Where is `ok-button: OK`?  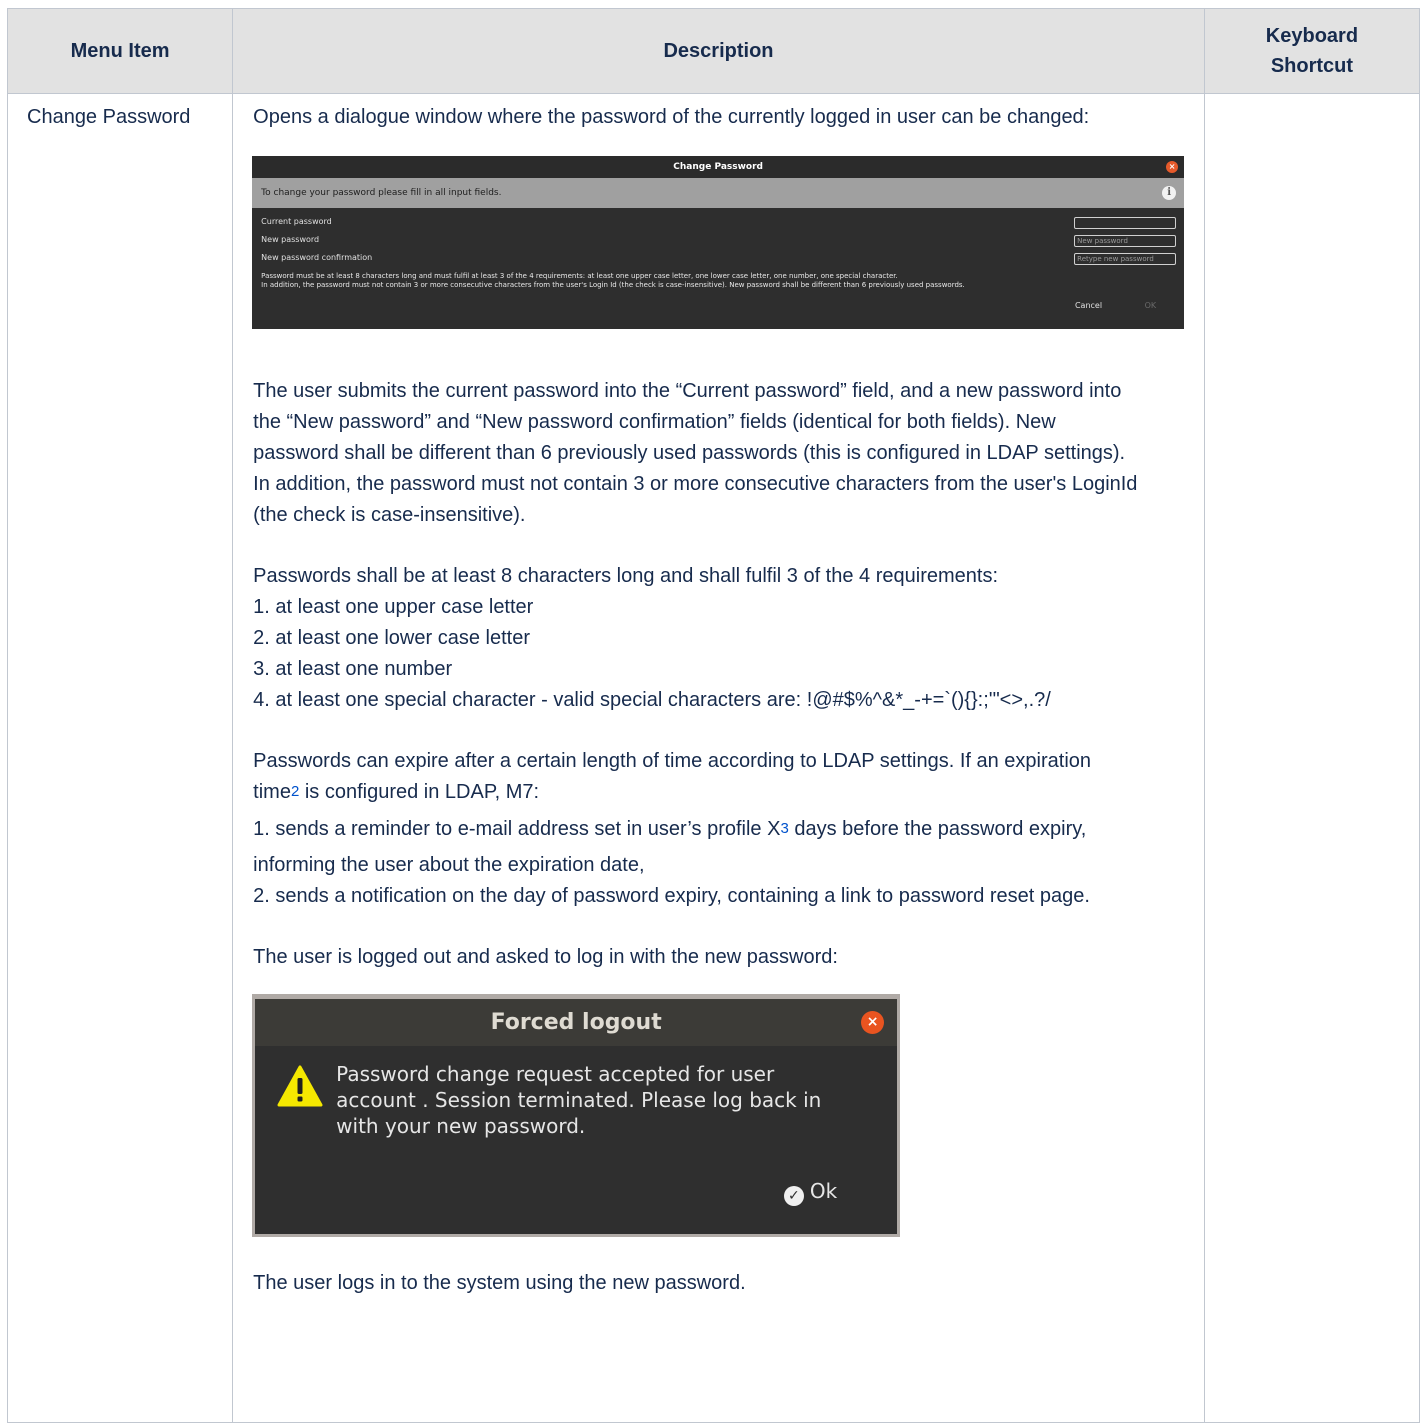 ok-button: OK is located at coordinates (1151, 305).